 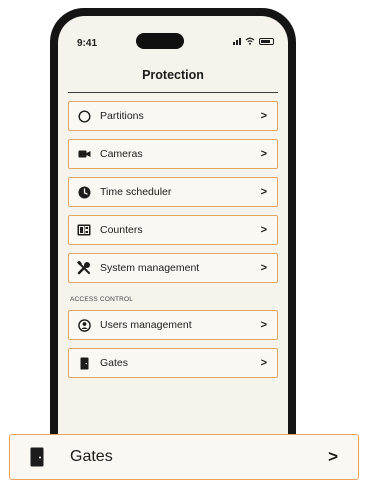 What do you see at coordinates (173, 75) in the screenshot?
I see `page-title: Protection` at bounding box center [173, 75].